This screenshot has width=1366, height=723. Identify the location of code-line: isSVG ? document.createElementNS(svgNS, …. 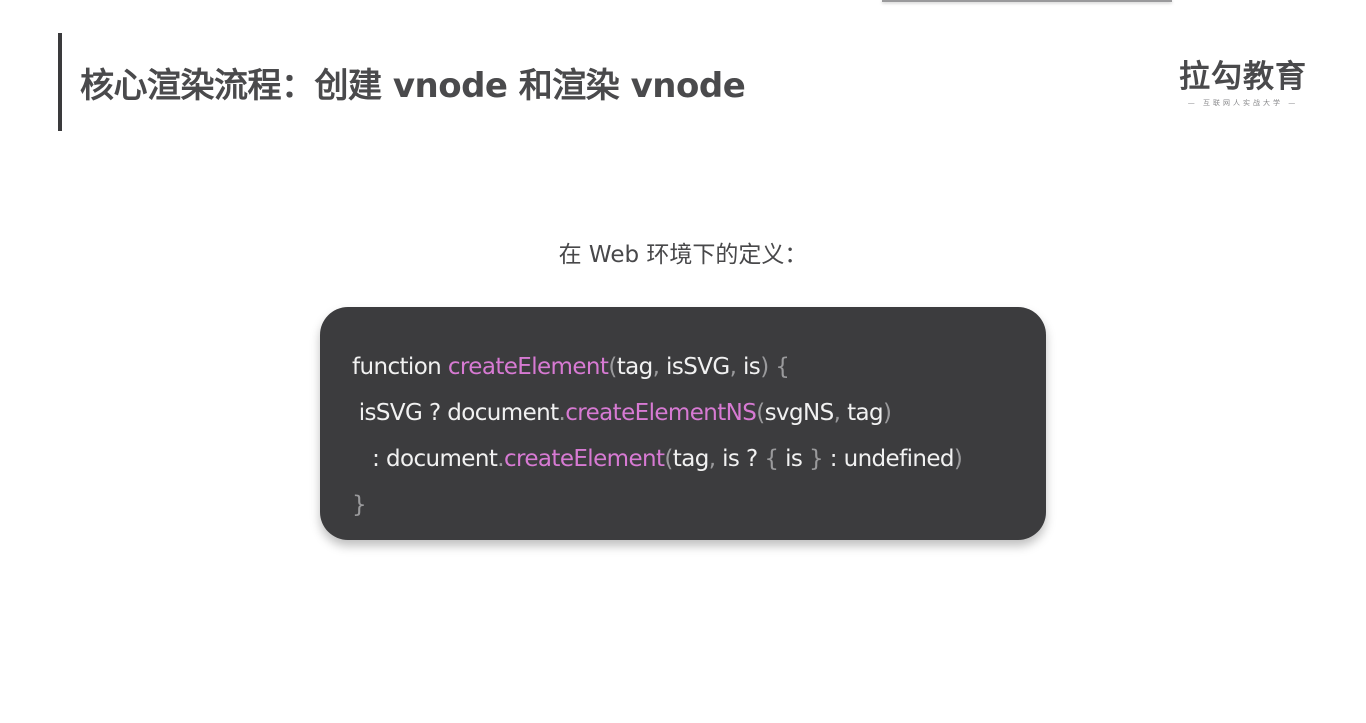
(699, 413).